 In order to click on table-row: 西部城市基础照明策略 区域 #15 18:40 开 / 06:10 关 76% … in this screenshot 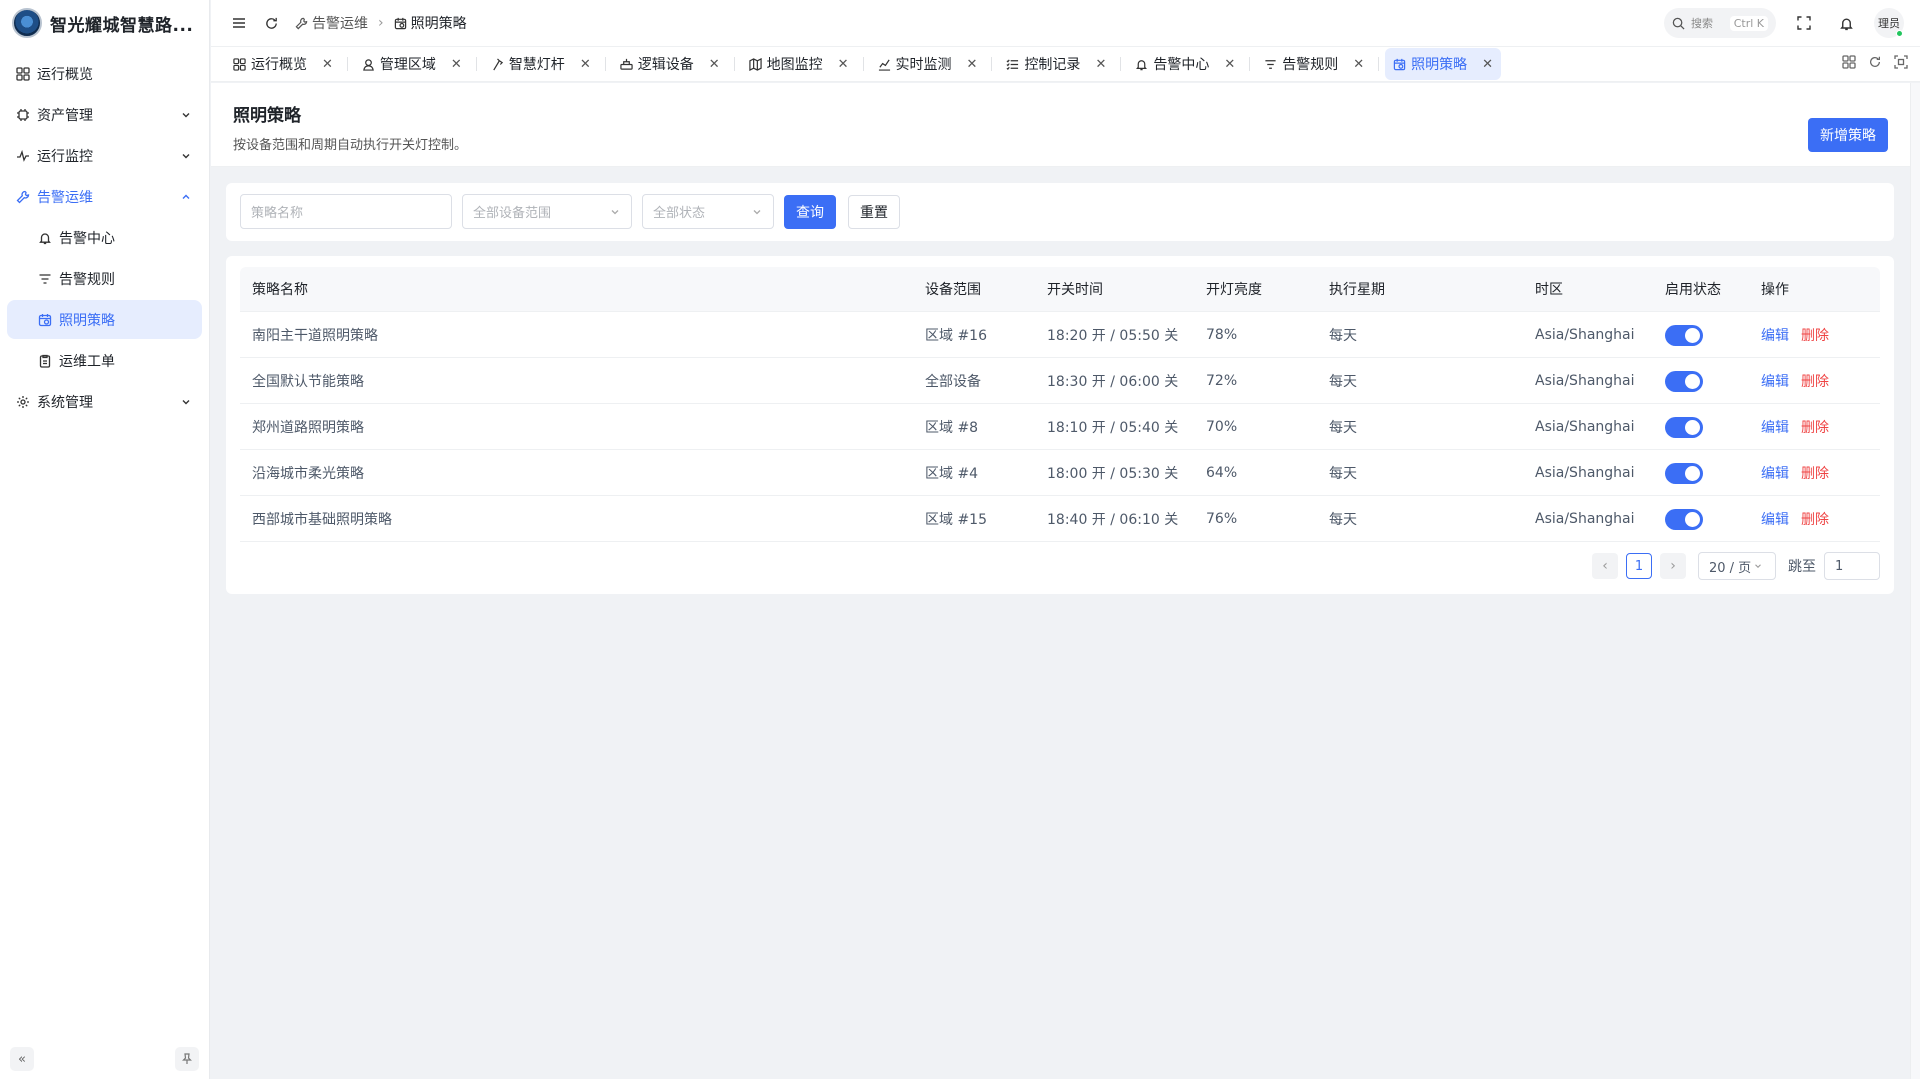, I will do `click(1060, 519)`.